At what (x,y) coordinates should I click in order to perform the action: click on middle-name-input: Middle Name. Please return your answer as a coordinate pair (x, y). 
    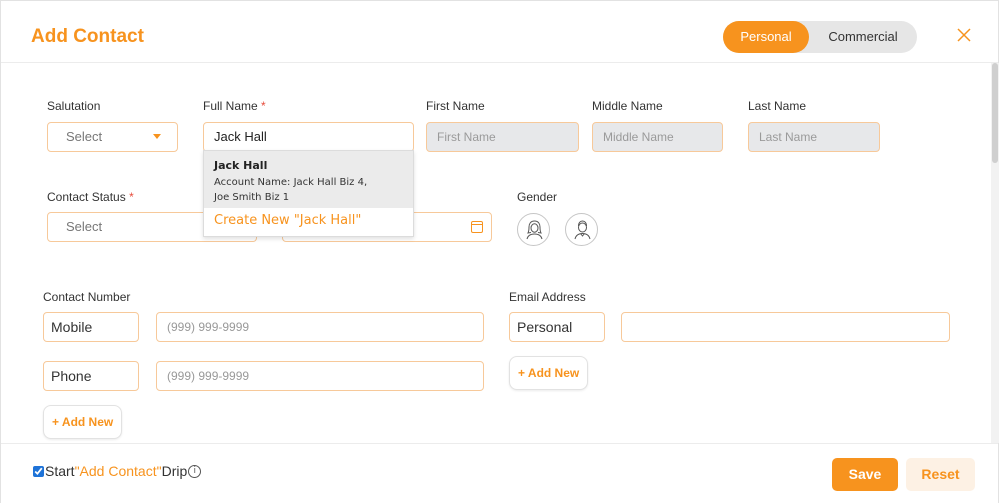
    Looking at the image, I should click on (657, 137).